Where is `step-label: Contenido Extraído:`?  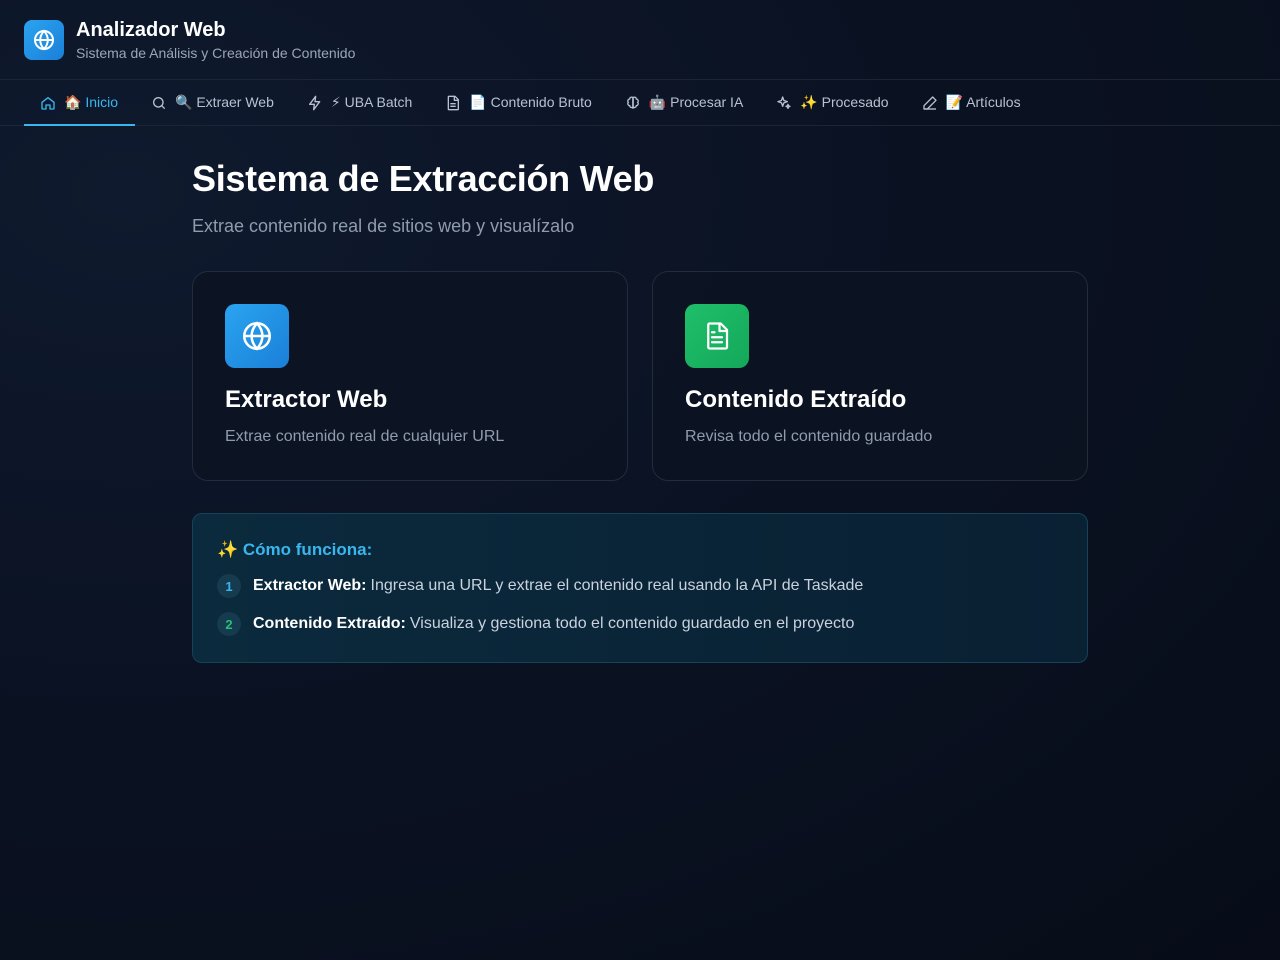 step-label: Contenido Extraído: is located at coordinates (329, 623).